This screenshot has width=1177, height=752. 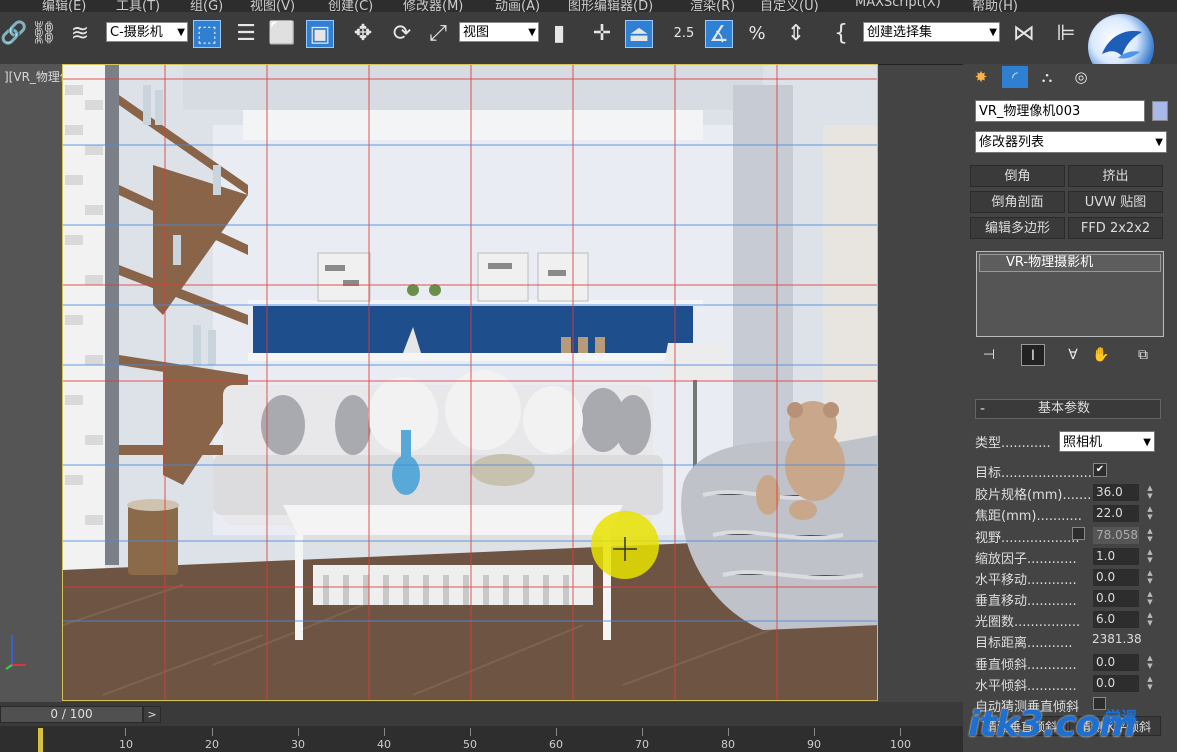 I want to click on selection-filter-dropdown: C-摄影机 ▼, so click(x=147, y=32).